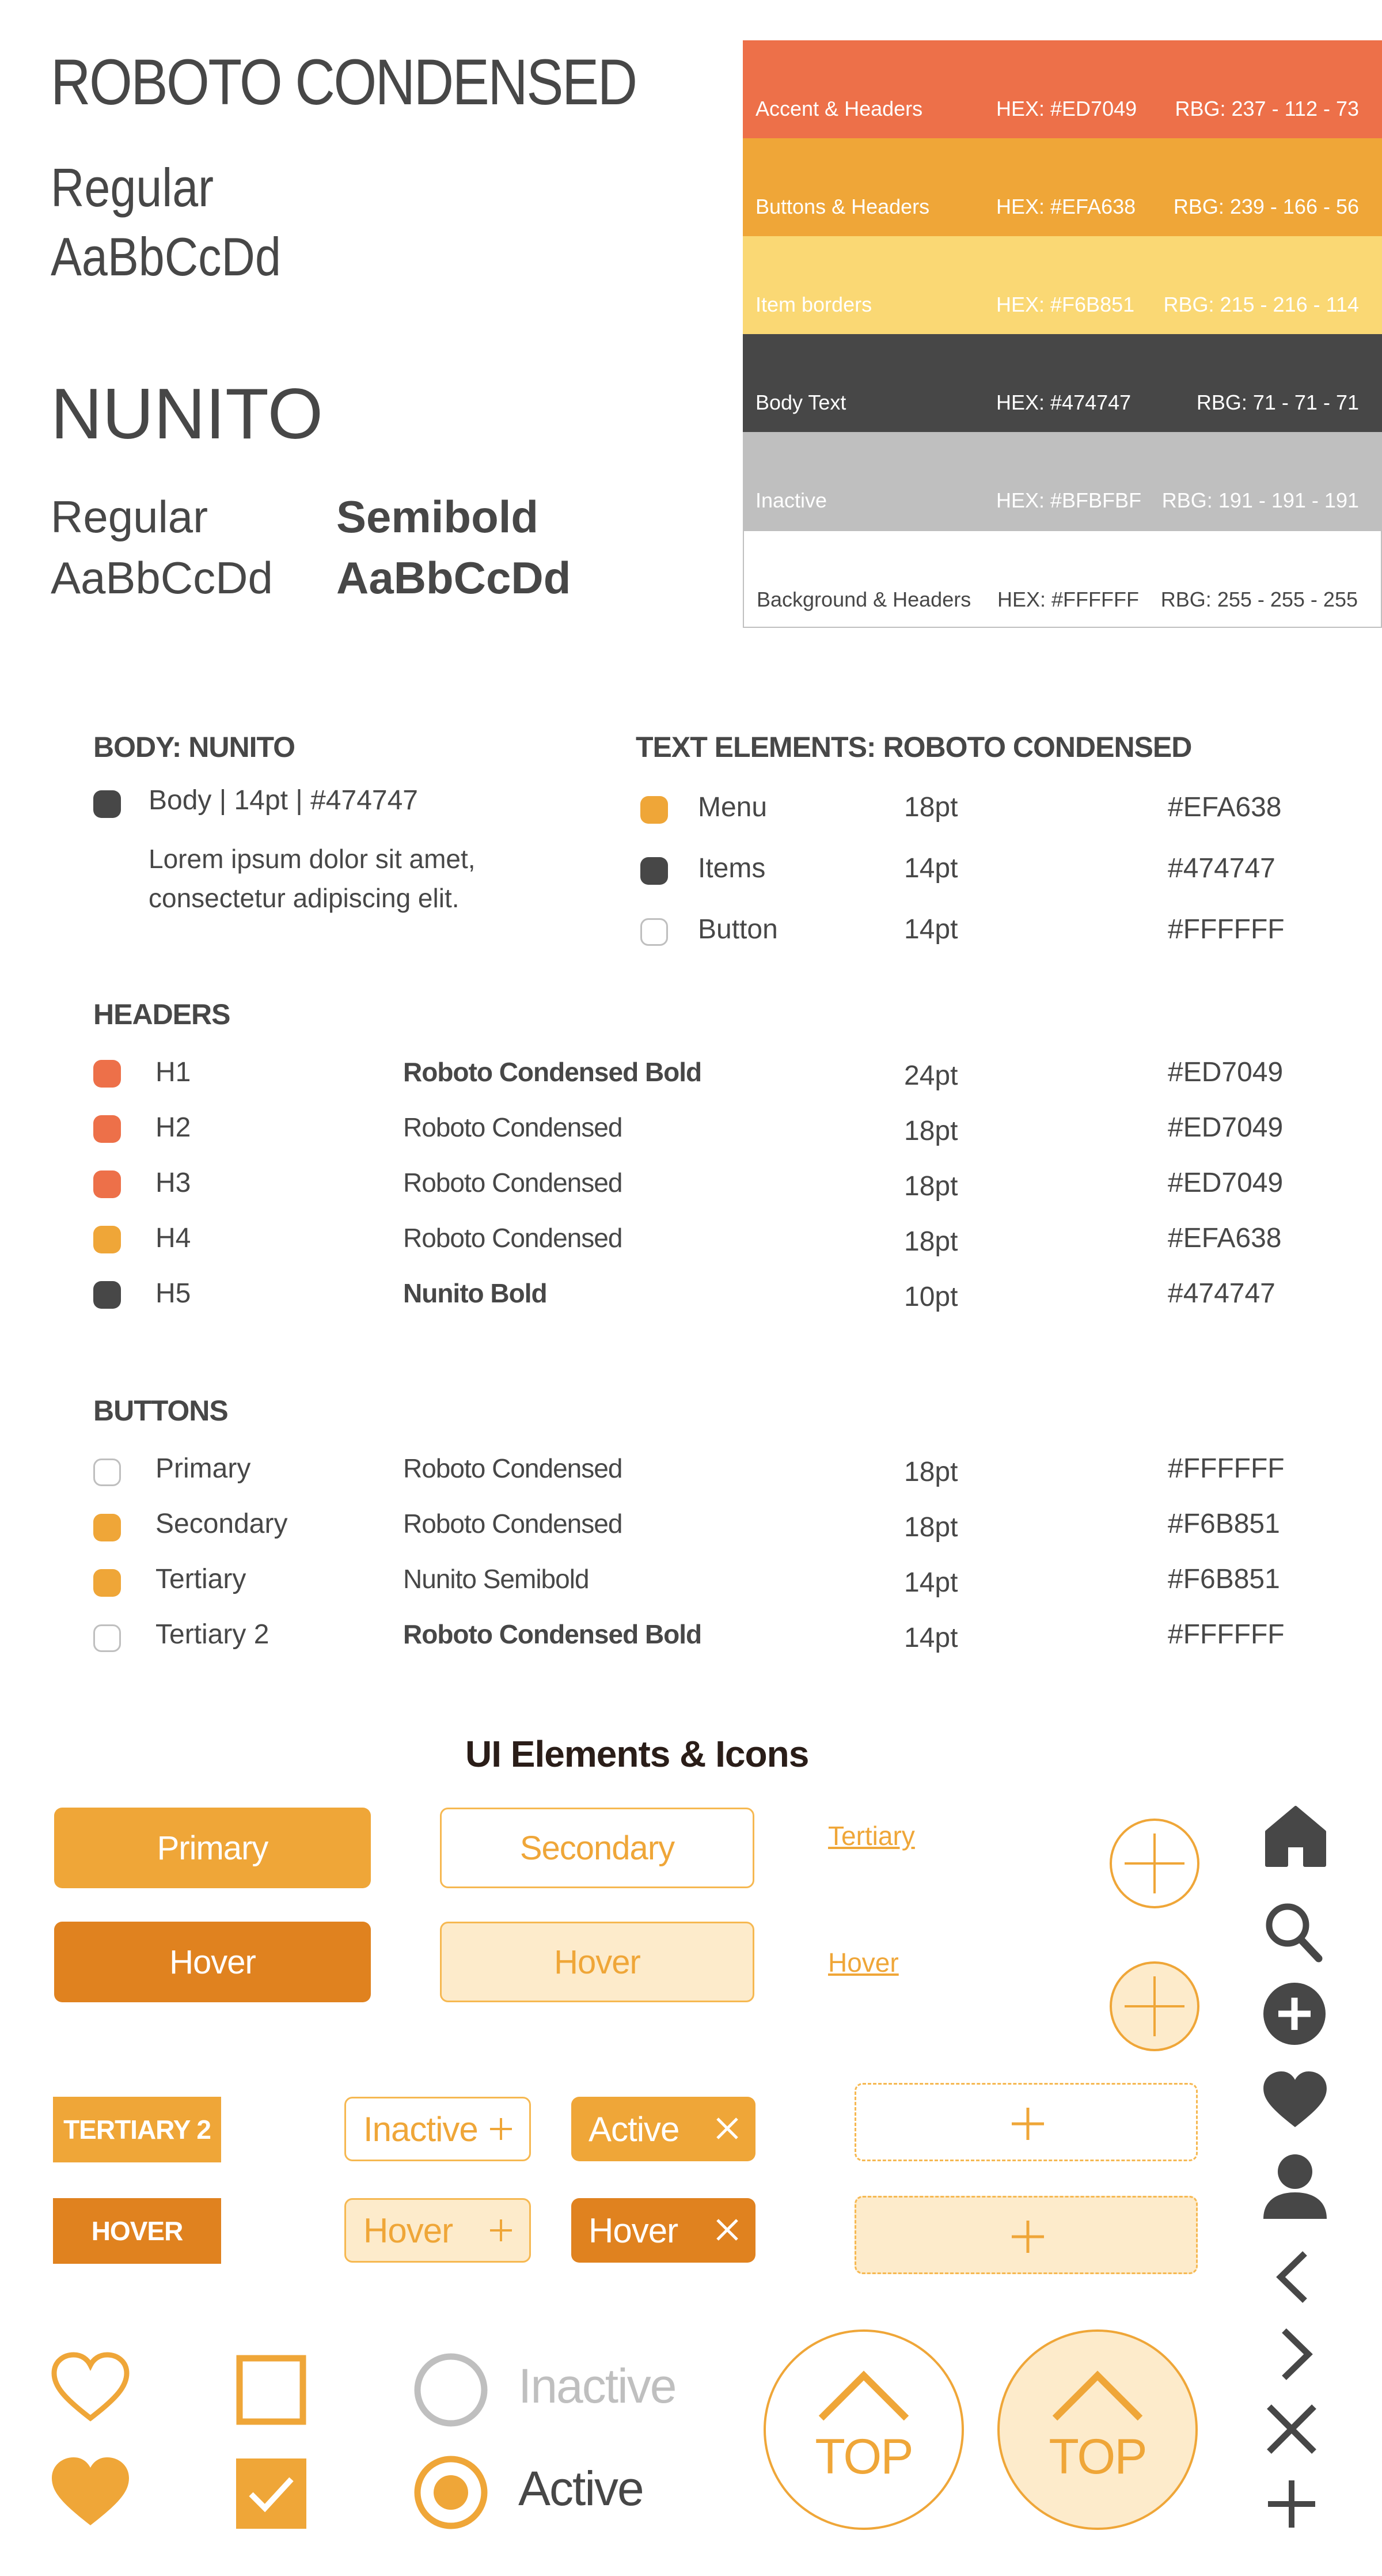  Describe the element at coordinates (931, 1186) in the screenshot. I see `header-size: 18pt` at that location.